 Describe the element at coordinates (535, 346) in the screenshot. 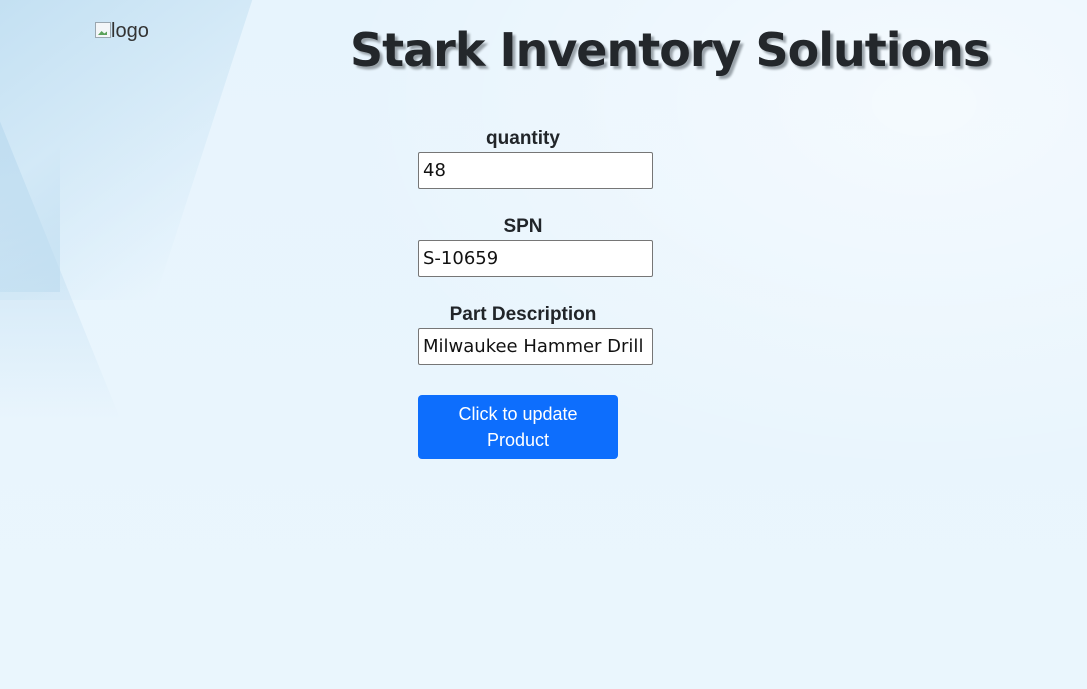

I see `part-description-input` at that location.